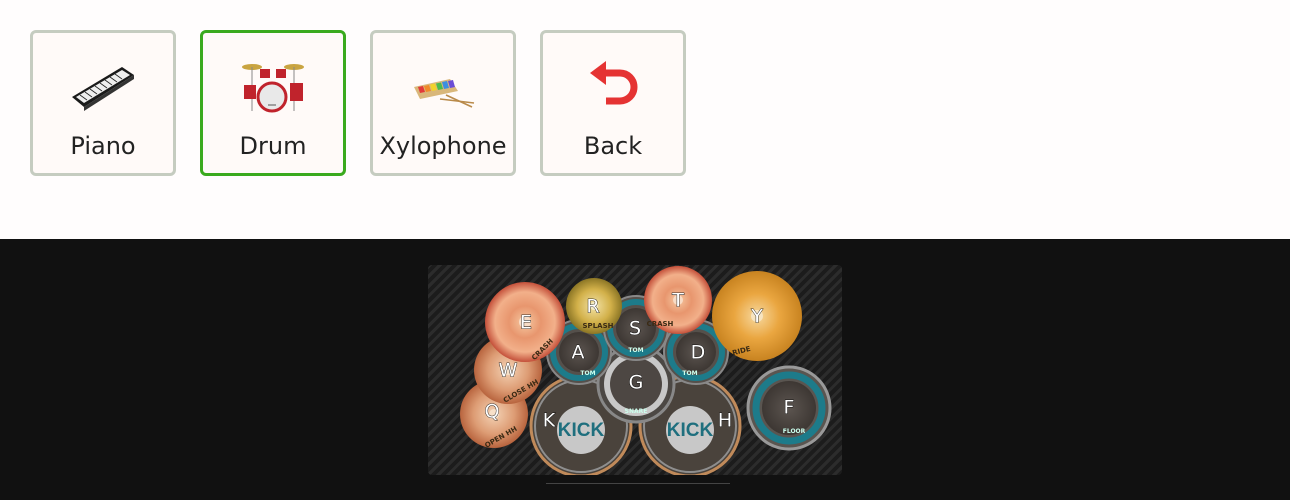 This screenshot has height=500, width=1290. Describe the element at coordinates (103, 146) in the screenshot. I see `piano-label: Piano` at that location.